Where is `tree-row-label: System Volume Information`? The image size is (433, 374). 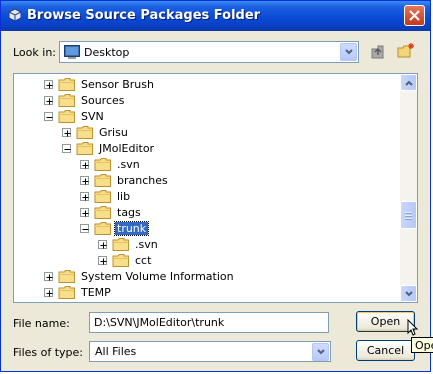 tree-row-label: System Volume Information is located at coordinates (157, 276).